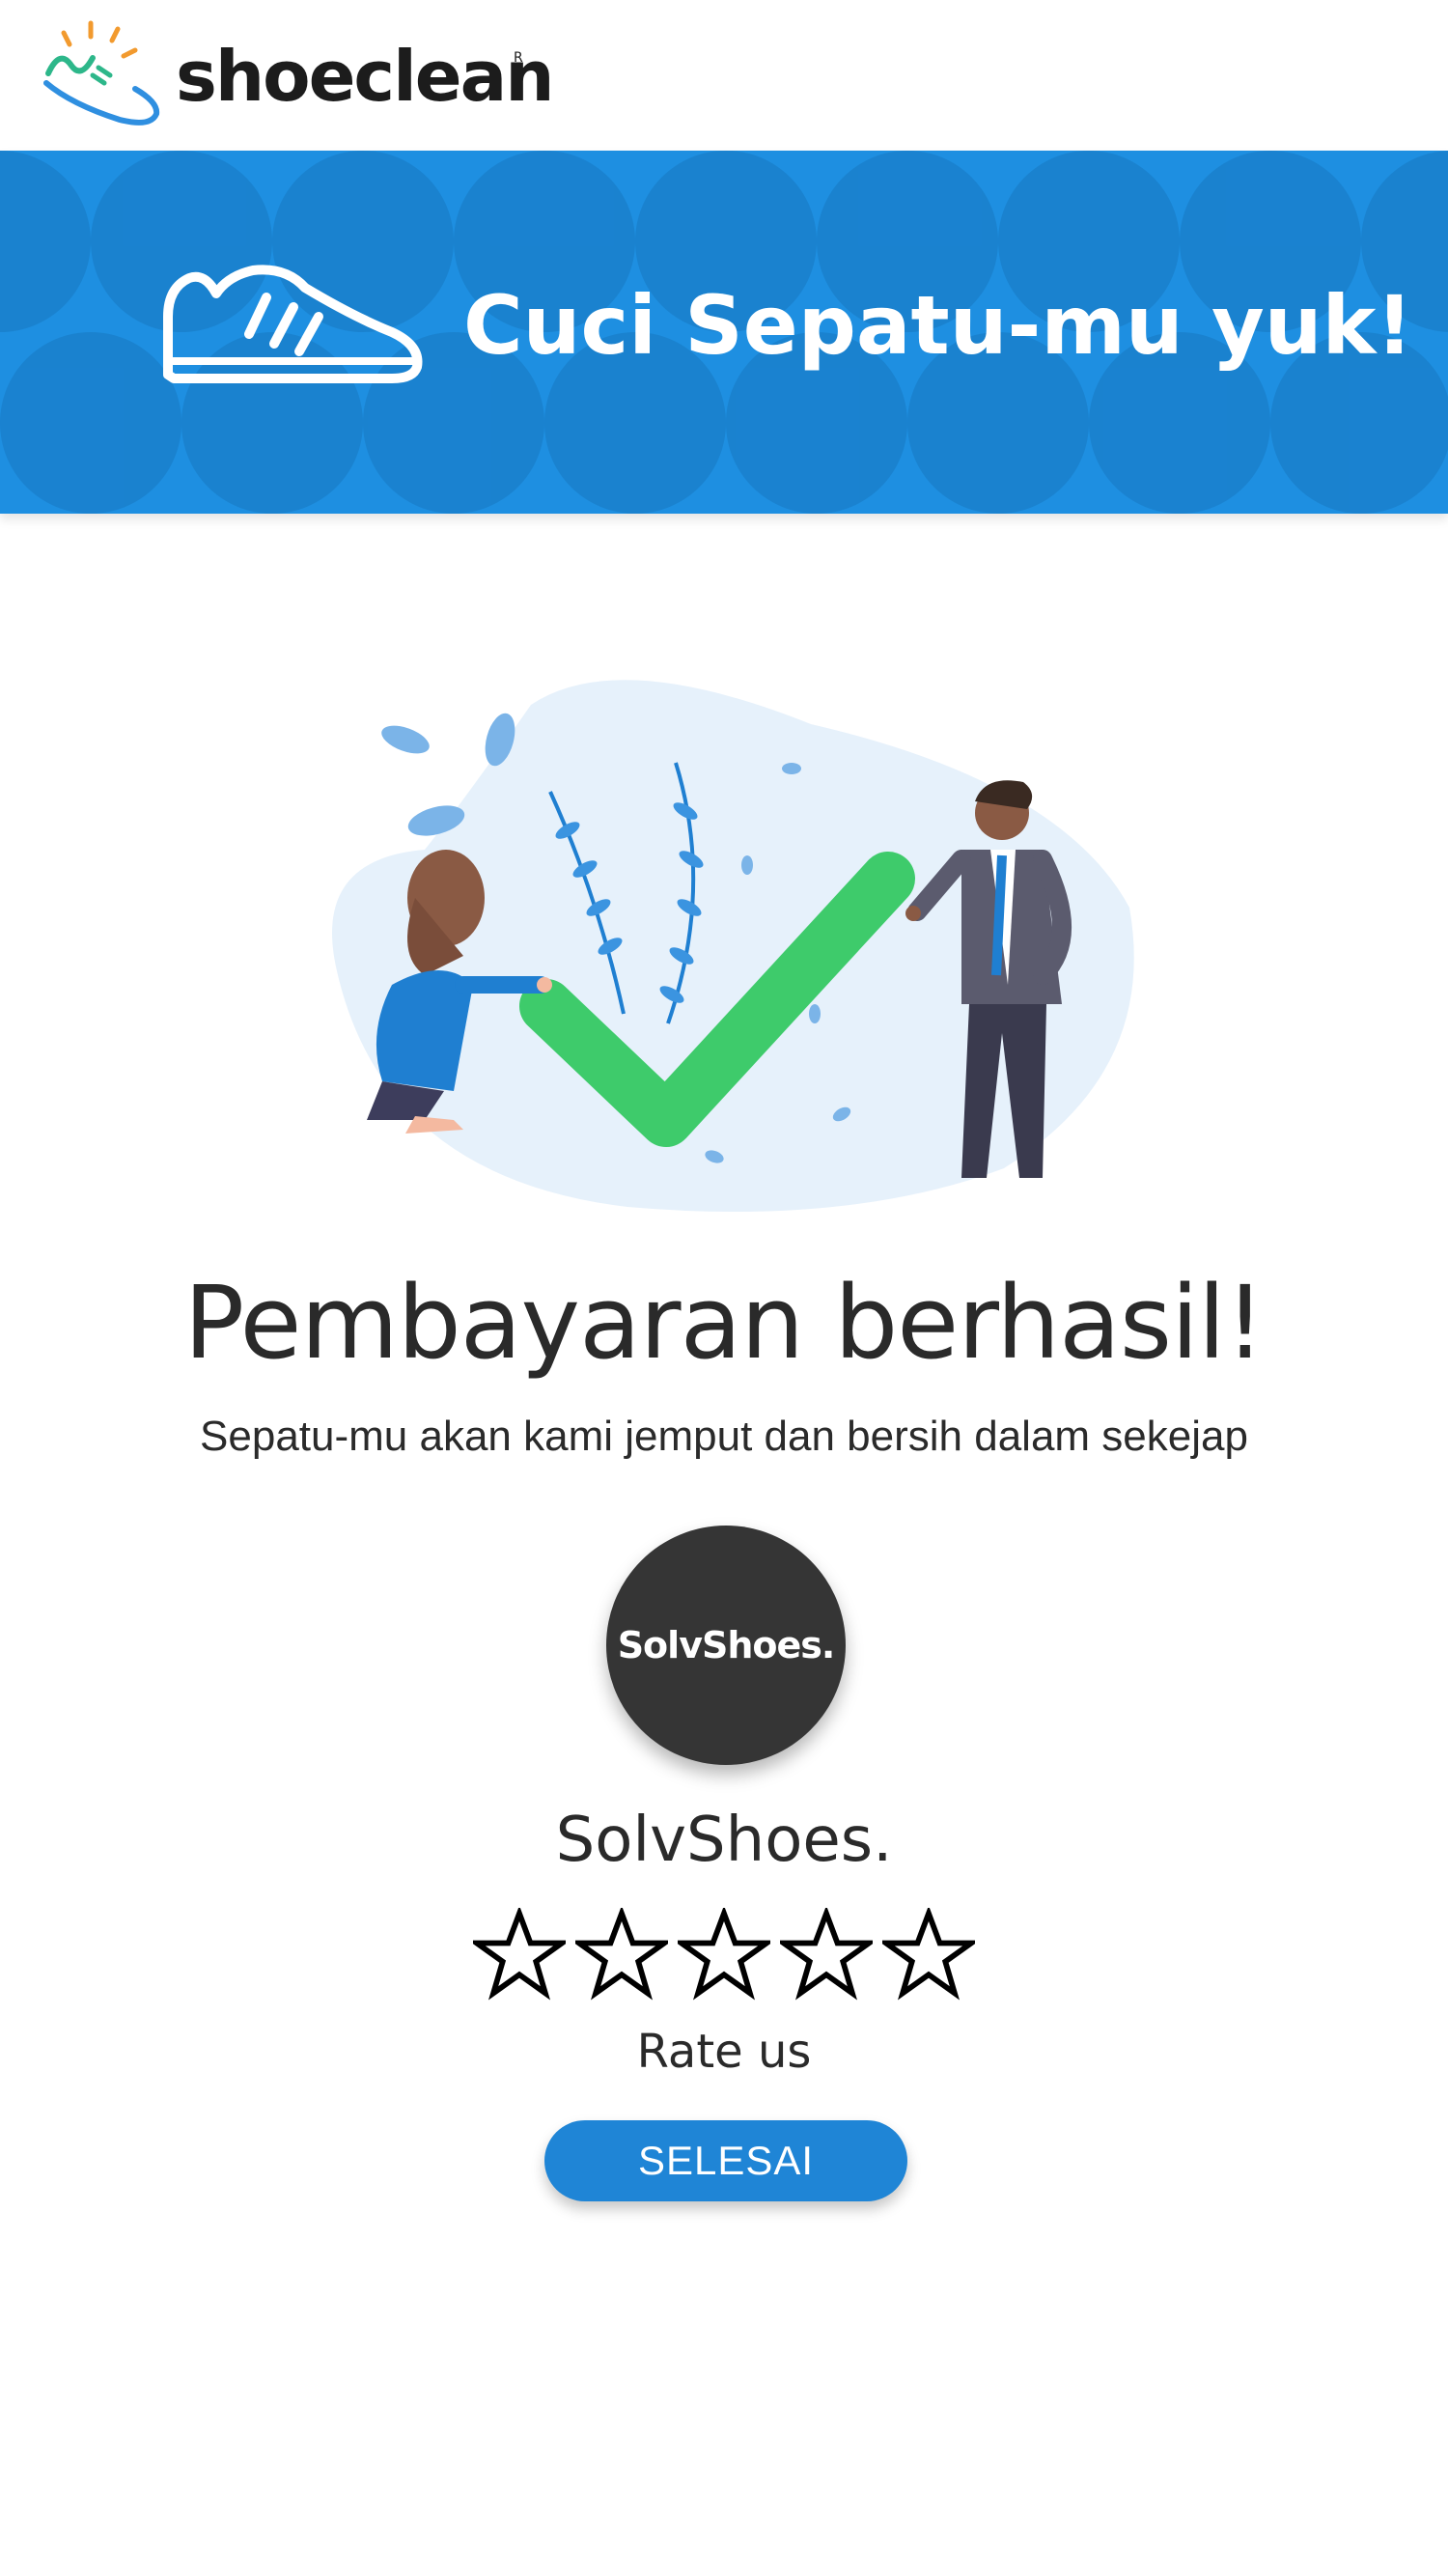  Describe the element at coordinates (929, 1955) in the screenshot. I see `star-5-icon` at that location.